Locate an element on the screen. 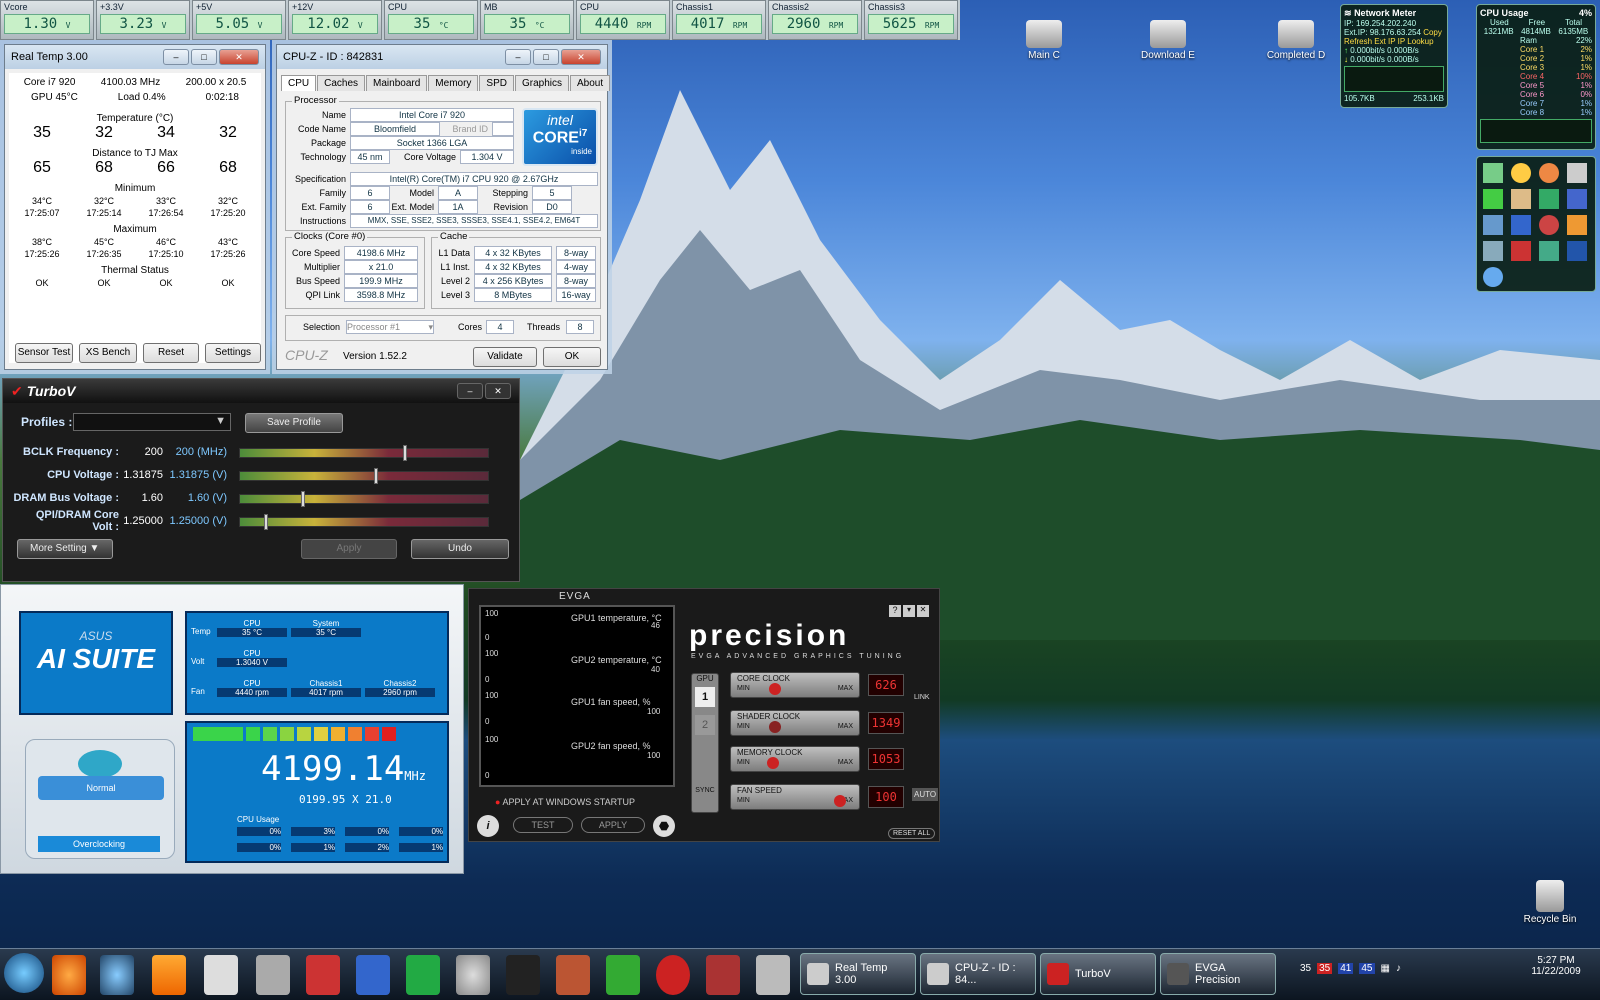 The height and width of the screenshot is (1000, 1600). tab-about: About is located at coordinates (590, 83).